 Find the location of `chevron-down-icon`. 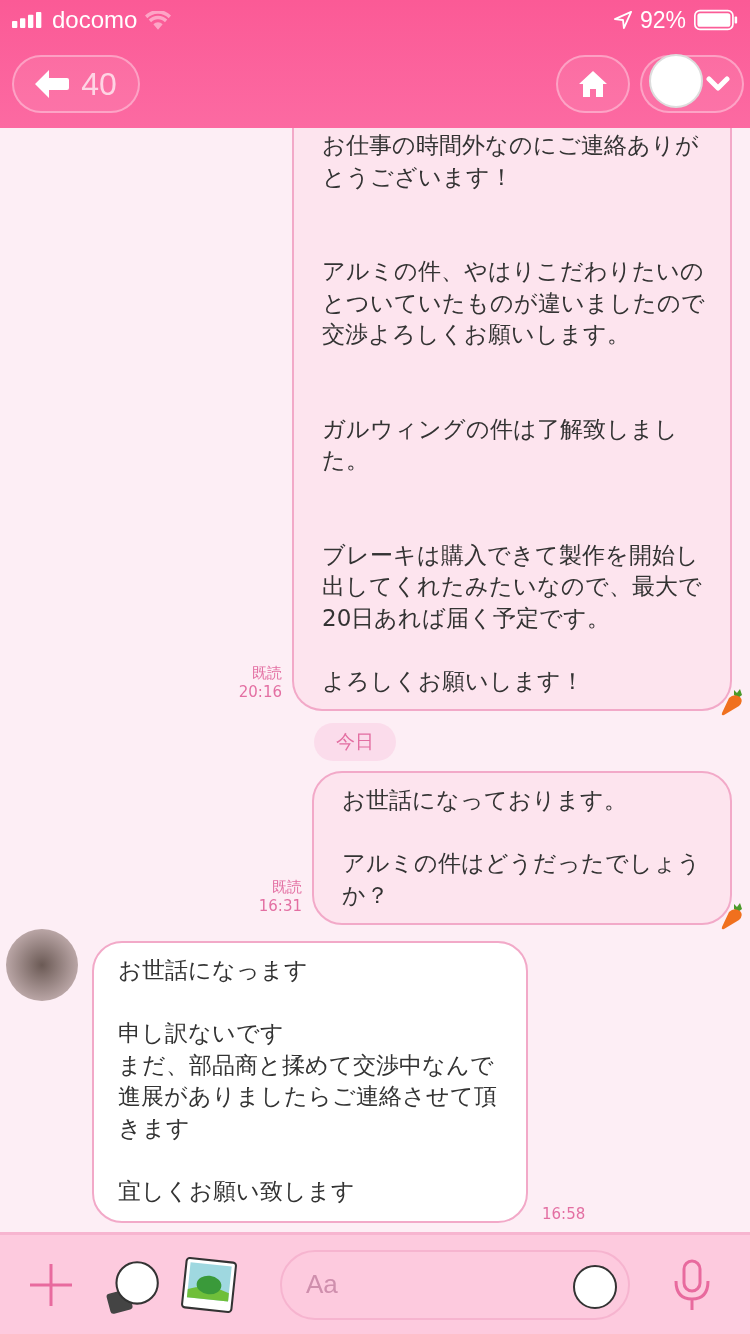

chevron-down-icon is located at coordinates (718, 84).